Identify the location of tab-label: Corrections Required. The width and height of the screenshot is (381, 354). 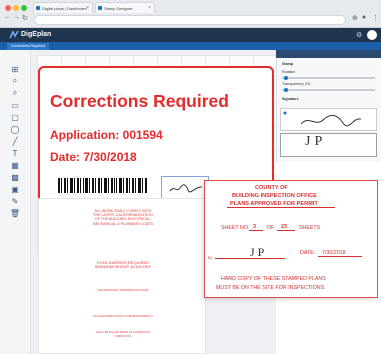
(28, 46).